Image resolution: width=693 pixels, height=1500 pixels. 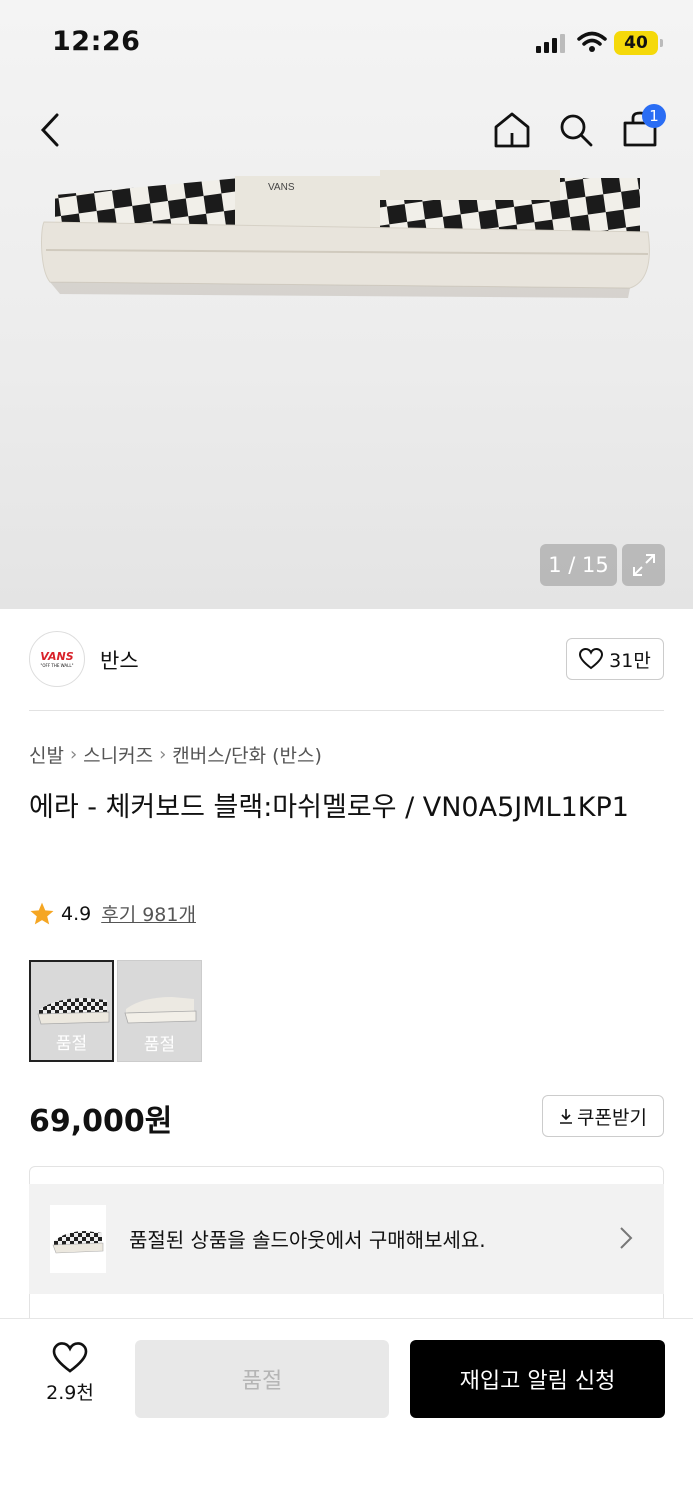 I want to click on search-icon, so click(x=576, y=130).